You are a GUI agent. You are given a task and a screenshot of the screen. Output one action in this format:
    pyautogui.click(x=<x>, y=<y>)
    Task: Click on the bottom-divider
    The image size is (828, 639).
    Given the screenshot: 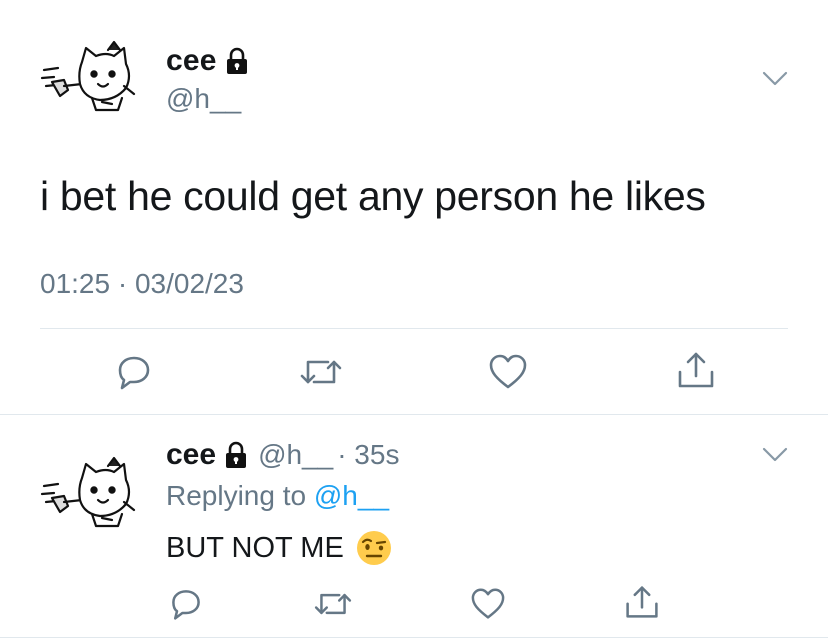 What is the action you would take?
    pyautogui.click(x=414, y=637)
    